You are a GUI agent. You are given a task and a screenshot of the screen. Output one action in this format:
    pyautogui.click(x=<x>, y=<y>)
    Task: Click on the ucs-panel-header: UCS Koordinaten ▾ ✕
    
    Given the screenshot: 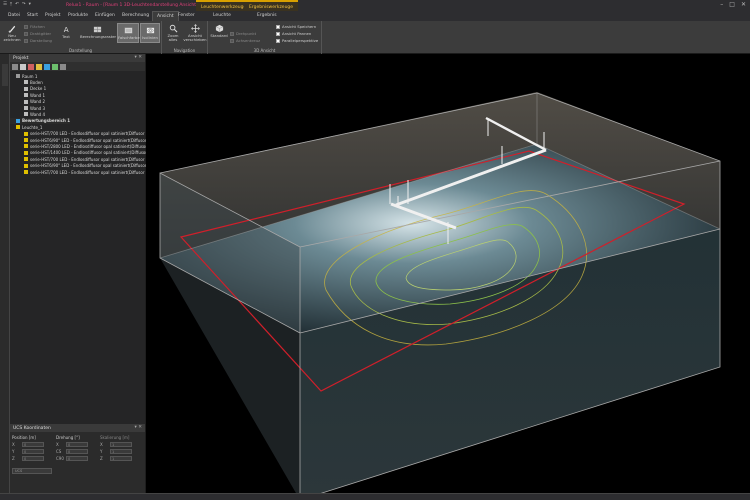 What is the action you would take?
    pyautogui.click(x=77, y=428)
    